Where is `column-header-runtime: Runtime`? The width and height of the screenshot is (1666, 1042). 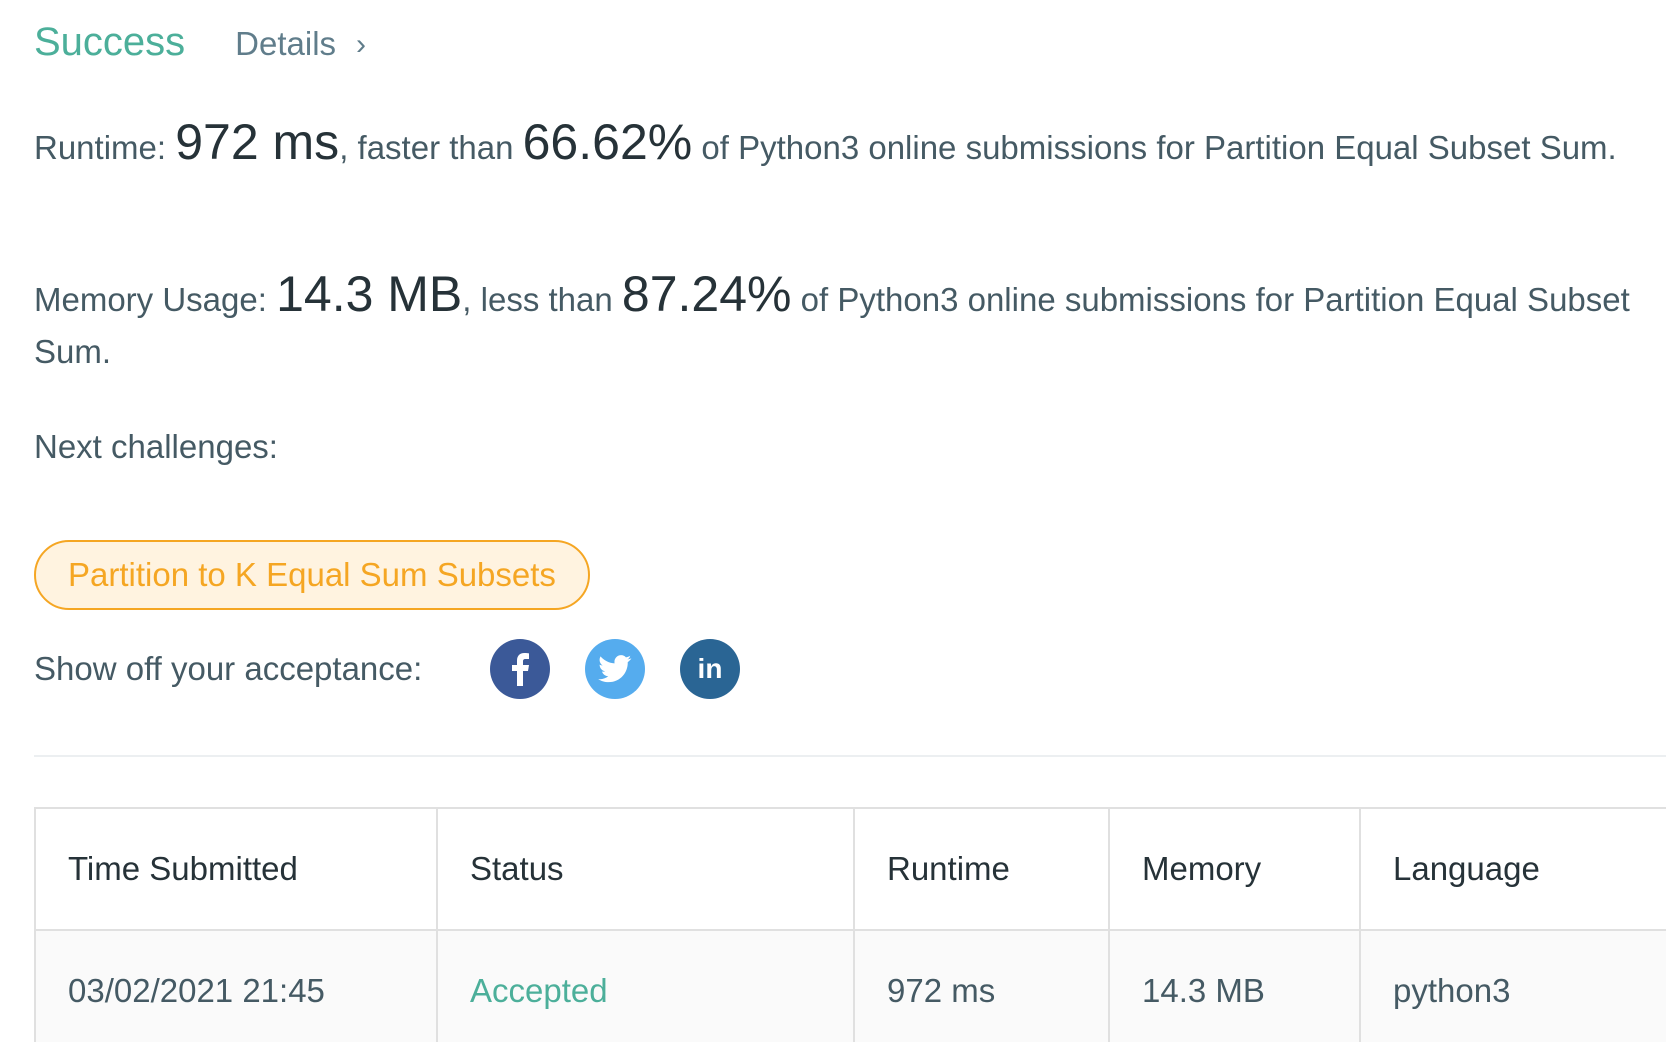 column-header-runtime: Runtime is located at coordinates (981, 869).